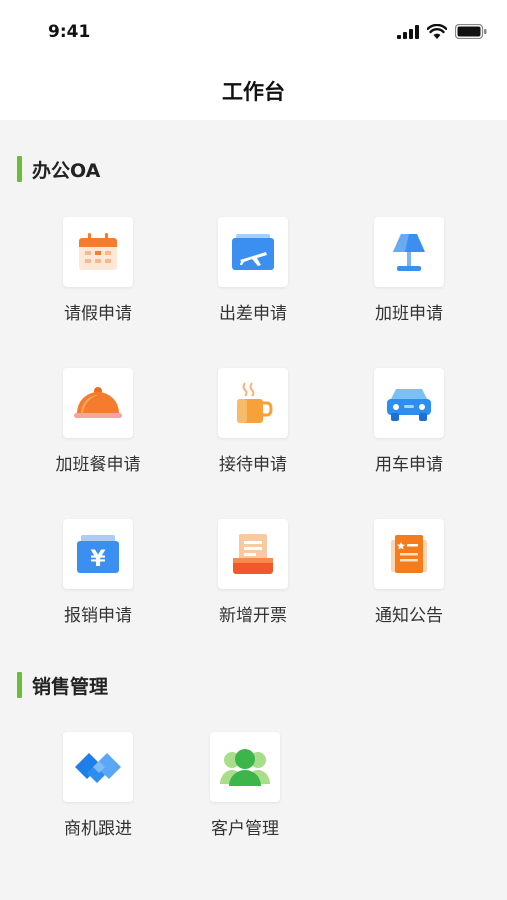 The image size is (507, 900). What do you see at coordinates (98, 314) in the screenshot?
I see `app-item-label: 请假申请` at bounding box center [98, 314].